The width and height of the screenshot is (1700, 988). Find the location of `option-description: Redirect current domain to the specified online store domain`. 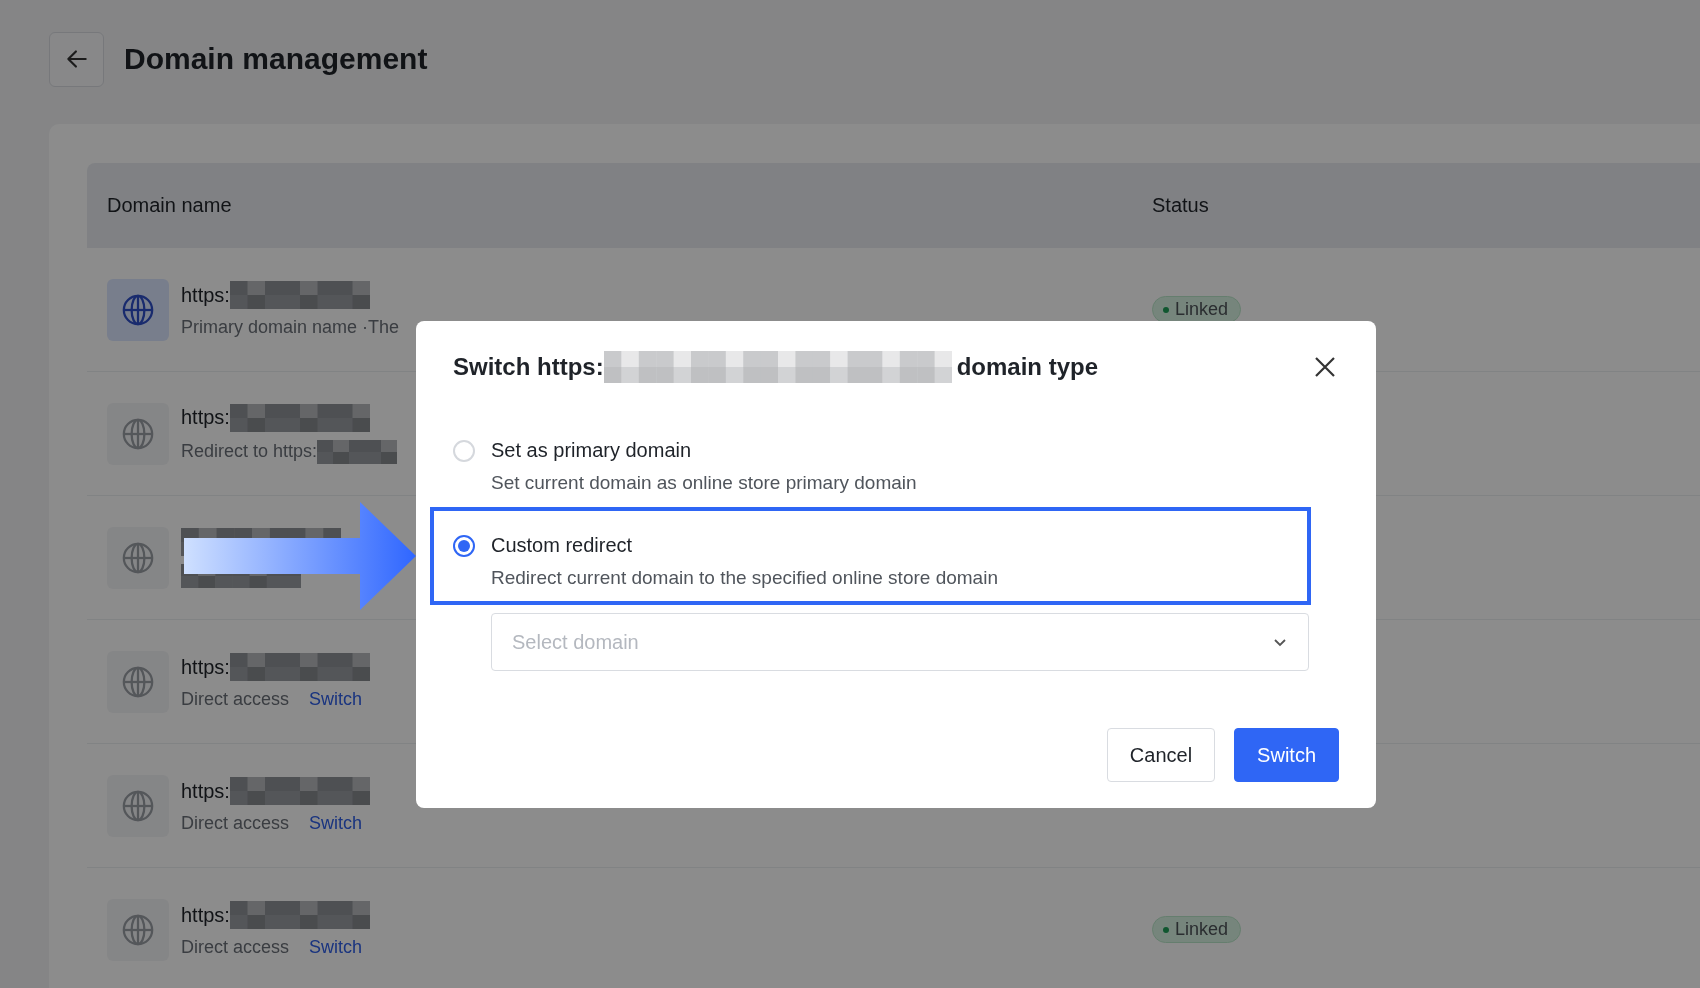

option-description: Redirect current domain to the specified online store domain is located at coordinates (745, 578).